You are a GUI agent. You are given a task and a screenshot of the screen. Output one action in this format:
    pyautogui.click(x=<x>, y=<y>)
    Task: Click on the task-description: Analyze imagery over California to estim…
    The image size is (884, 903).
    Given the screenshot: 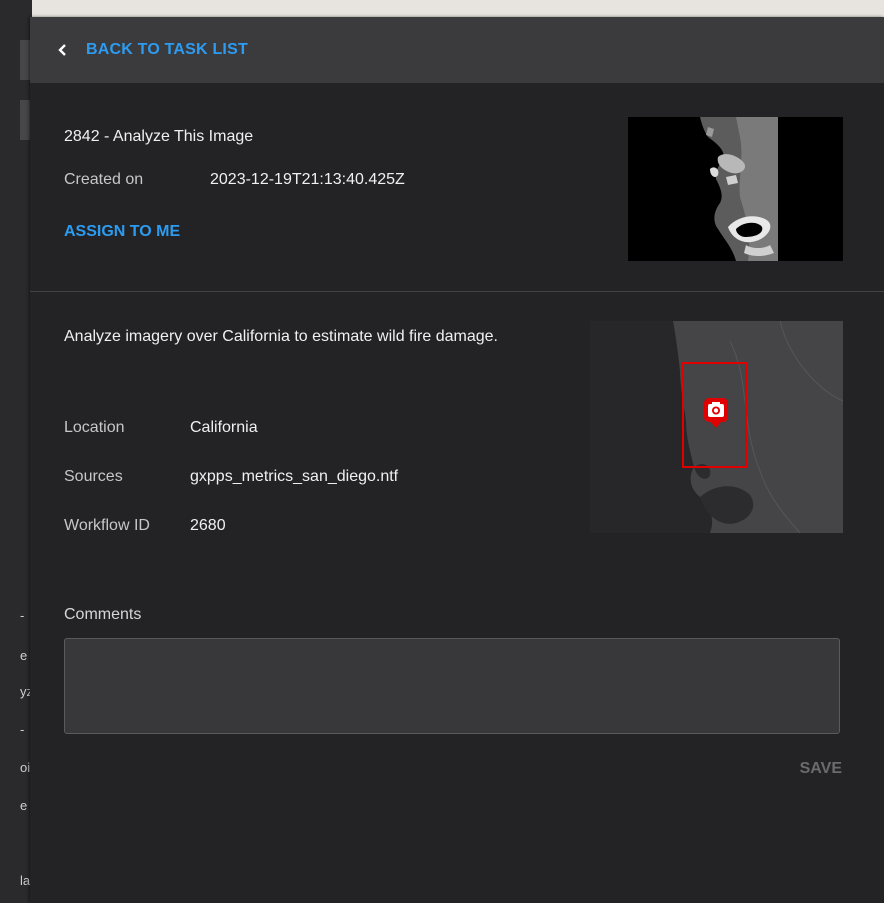 What is the action you would take?
    pyautogui.click(x=281, y=336)
    